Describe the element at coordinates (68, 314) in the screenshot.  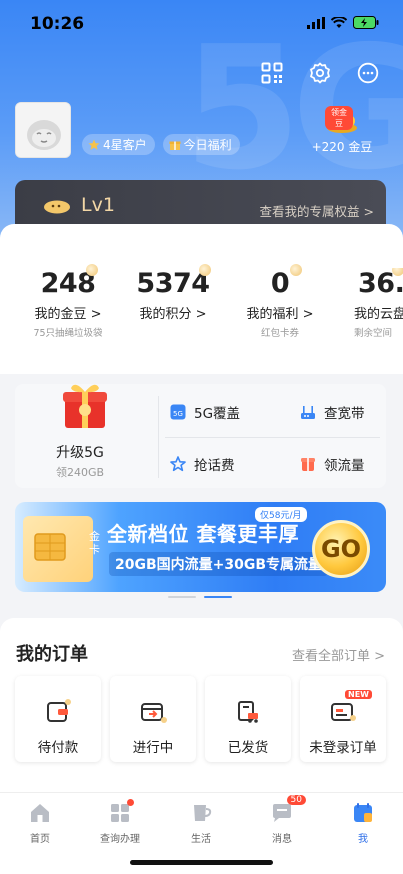
I see `stat-label: 我的金豆 >` at that location.